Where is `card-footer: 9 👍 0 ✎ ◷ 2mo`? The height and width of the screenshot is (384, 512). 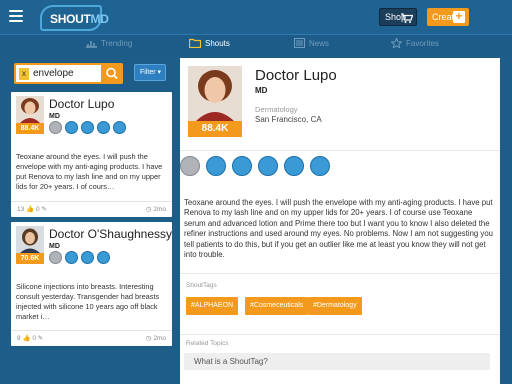 card-footer: 9 👍 0 ✎ ◷ 2mo is located at coordinates (91, 338).